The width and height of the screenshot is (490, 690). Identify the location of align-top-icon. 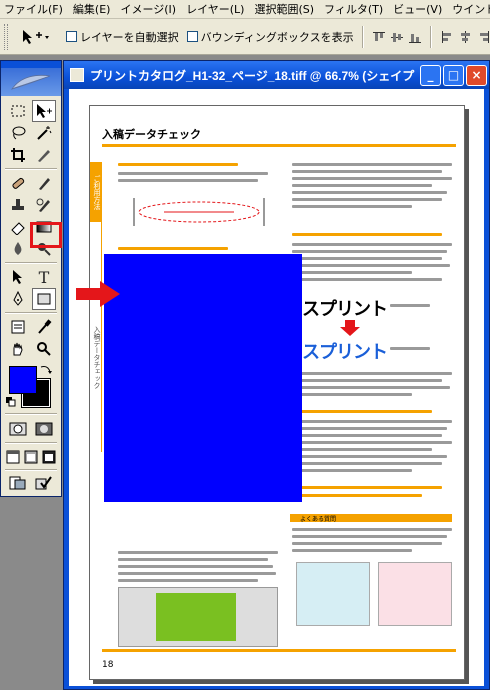
(379, 37).